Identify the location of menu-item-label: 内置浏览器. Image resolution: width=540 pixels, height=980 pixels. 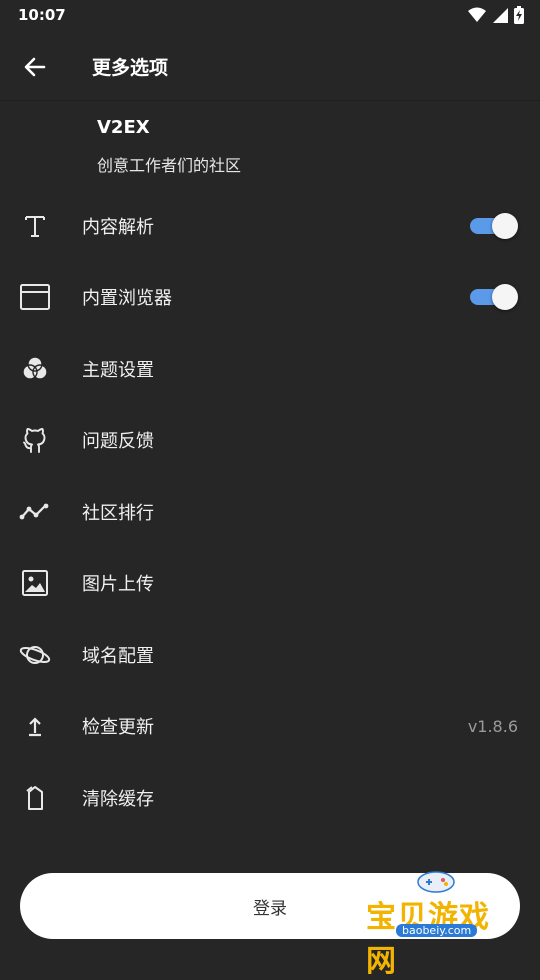
(127, 299).